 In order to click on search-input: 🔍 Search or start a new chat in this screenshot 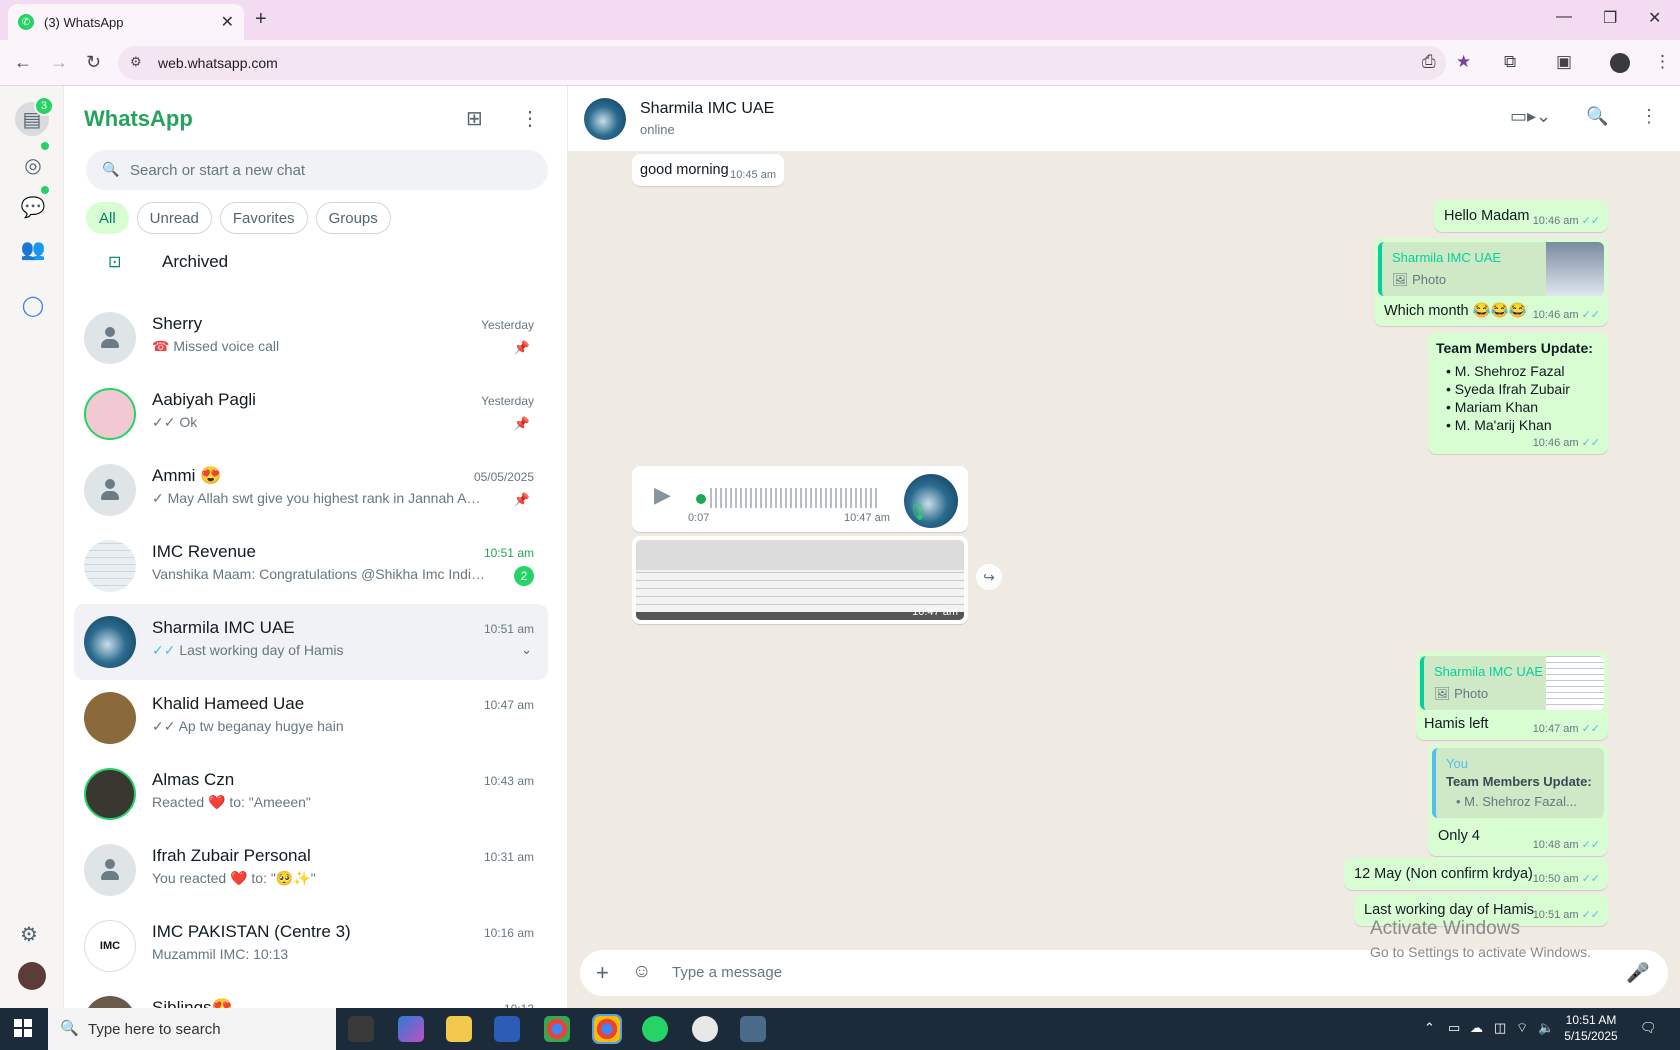, I will do `click(317, 170)`.